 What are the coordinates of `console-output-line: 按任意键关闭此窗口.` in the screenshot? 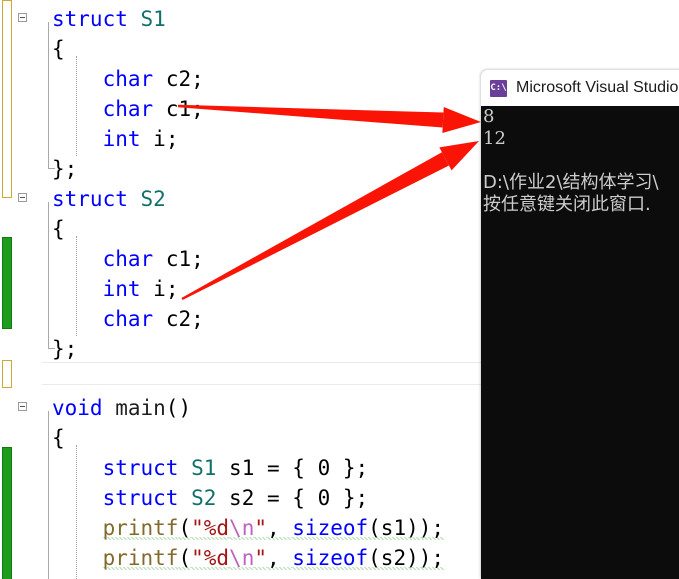 It's located at (567, 204).